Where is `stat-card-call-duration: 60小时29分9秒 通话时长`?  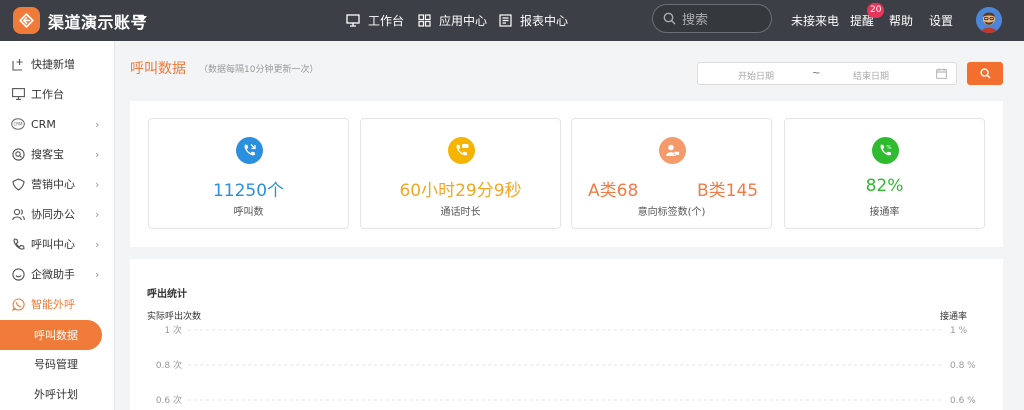 stat-card-call-duration: 60小时29分9秒 通话时长 is located at coordinates (460, 173).